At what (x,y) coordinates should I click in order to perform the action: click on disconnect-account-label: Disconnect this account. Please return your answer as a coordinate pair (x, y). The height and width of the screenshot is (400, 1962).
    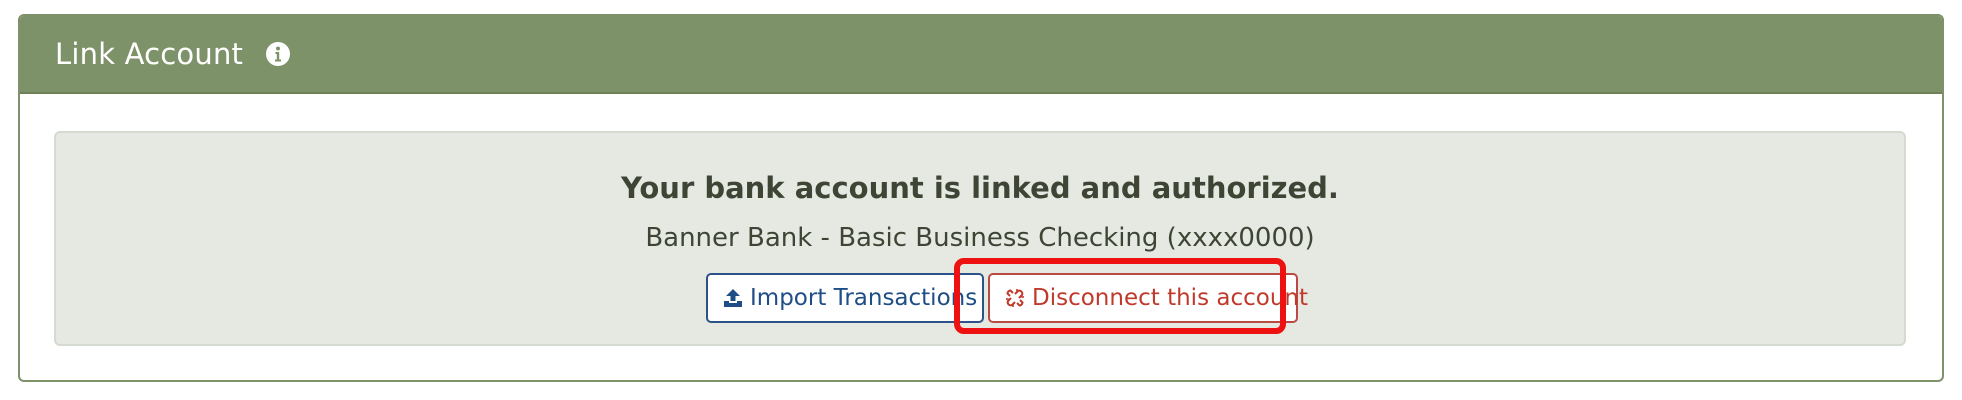
    Looking at the image, I should click on (1170, 298).